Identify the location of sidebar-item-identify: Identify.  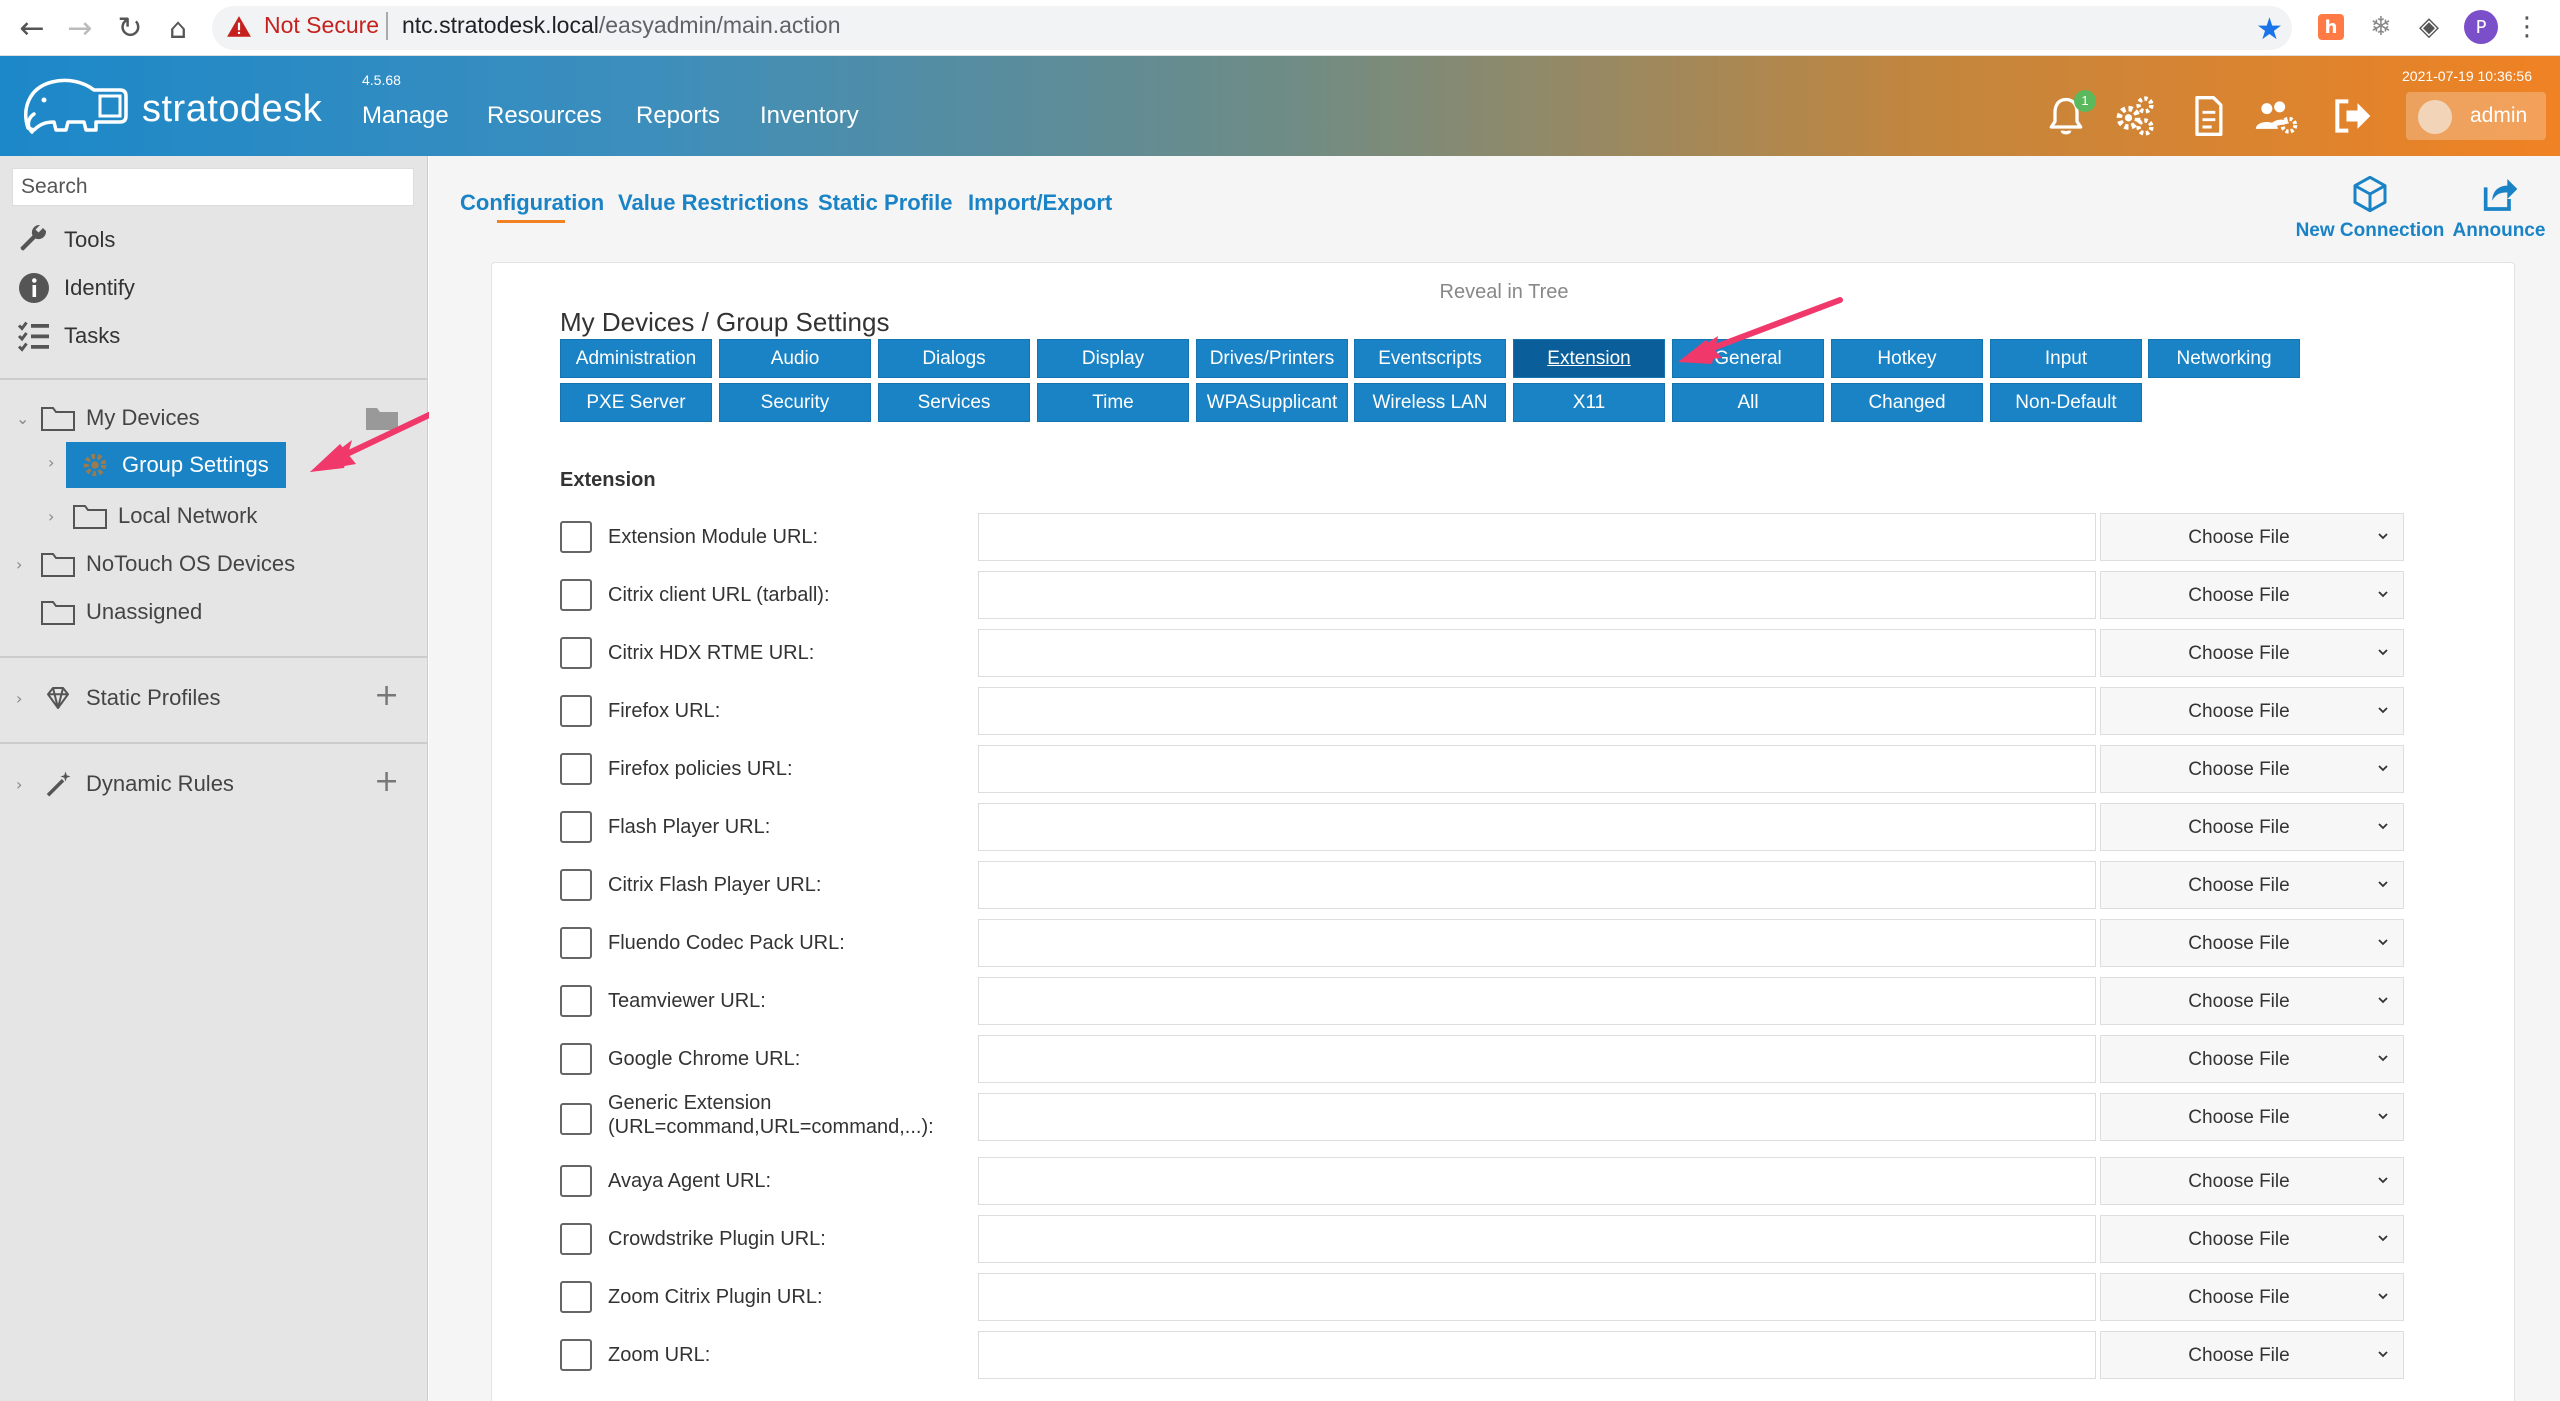
(75, 288).